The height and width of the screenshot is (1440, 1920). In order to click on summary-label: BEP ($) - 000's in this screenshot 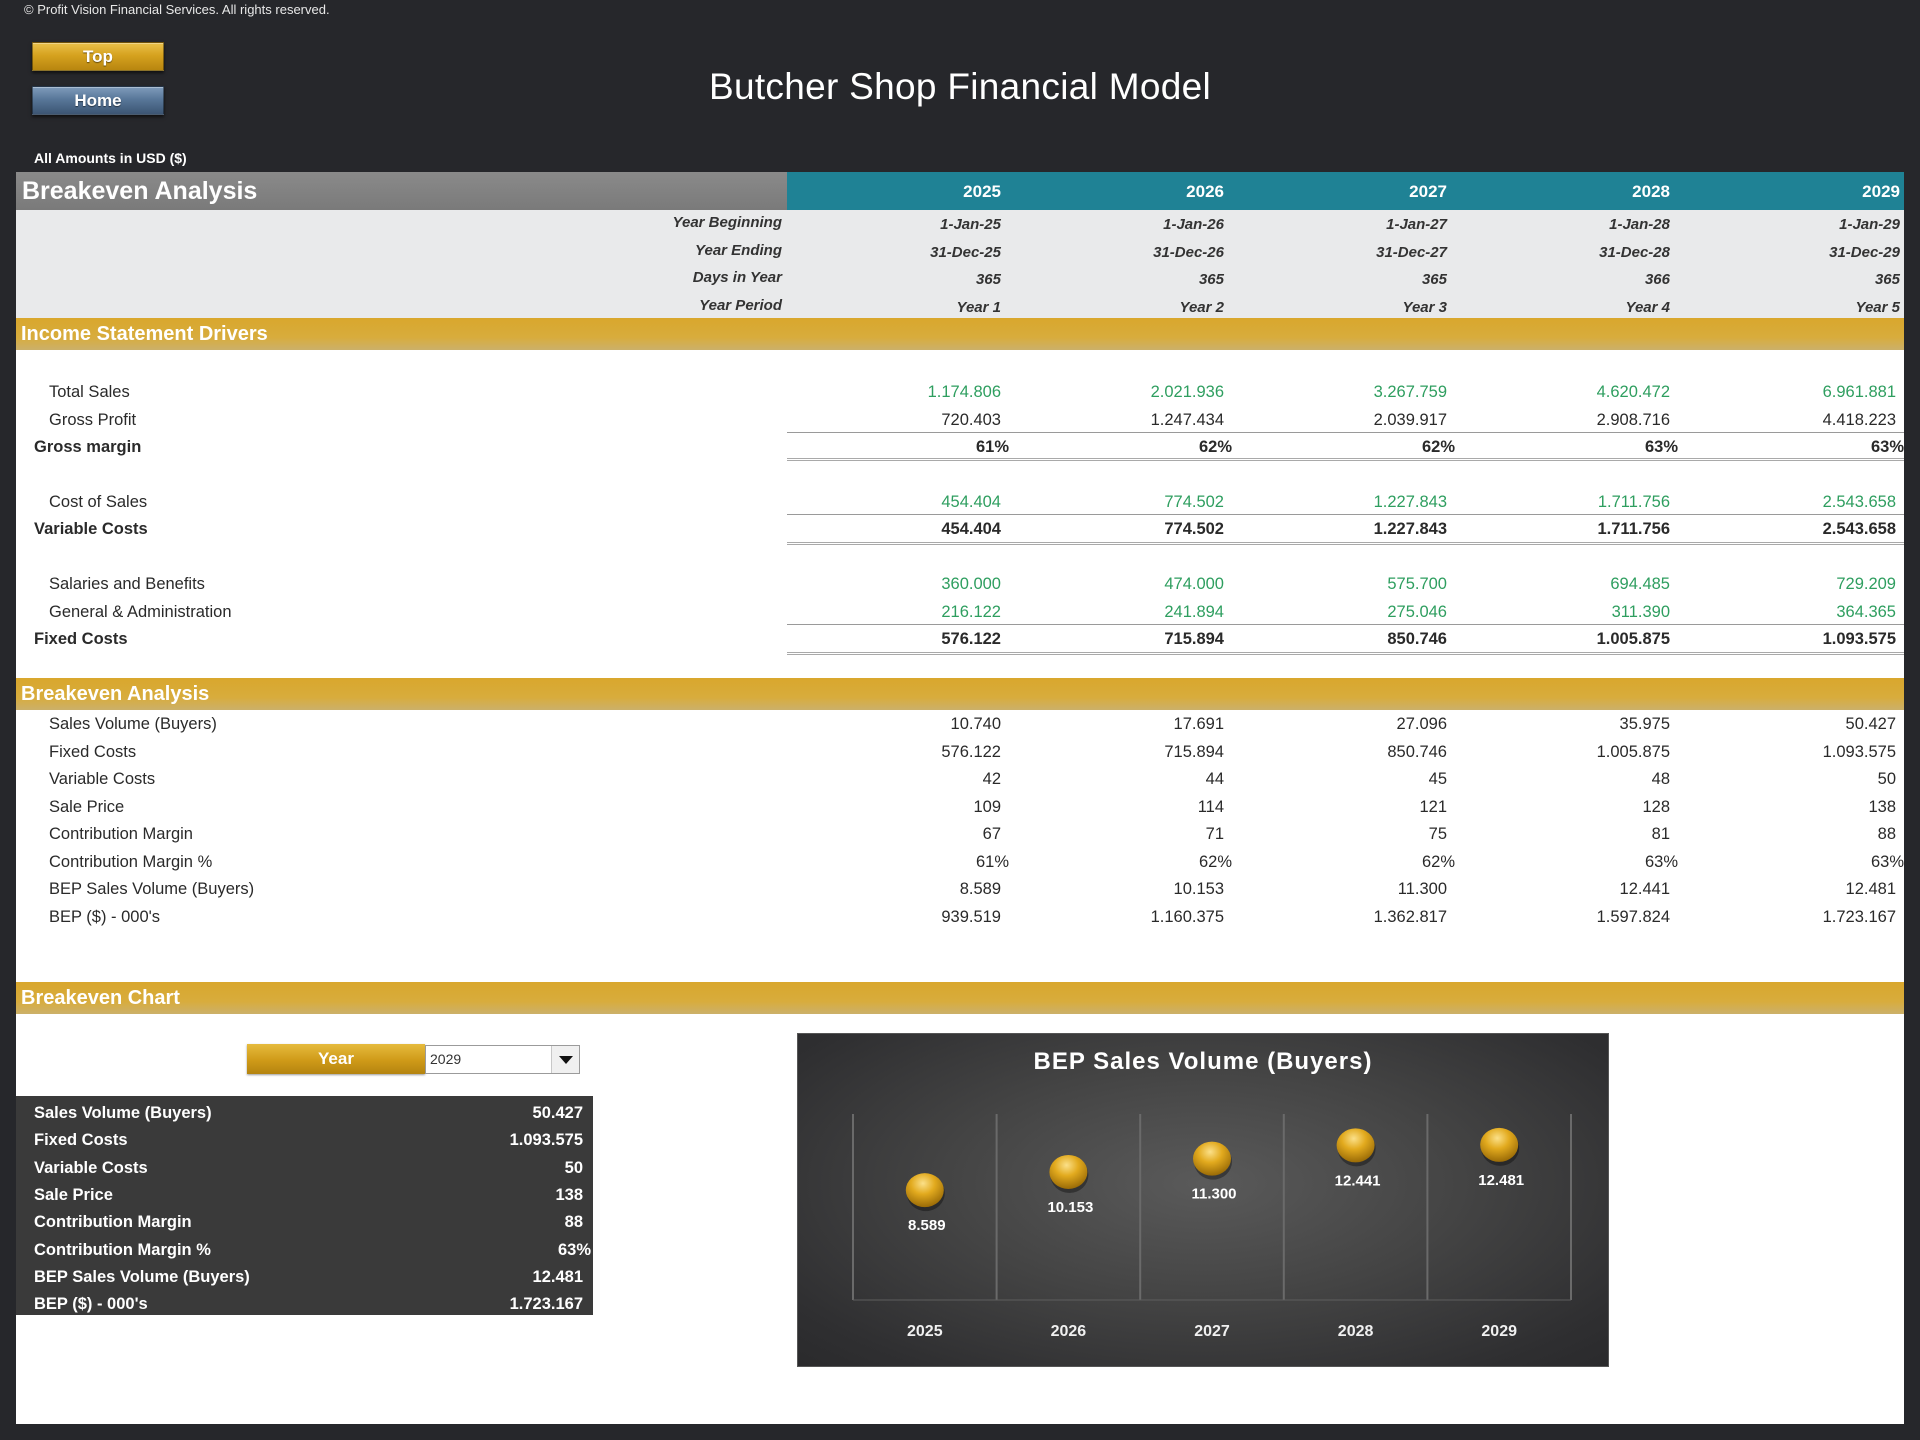, I will do `click(91, 1304)`.